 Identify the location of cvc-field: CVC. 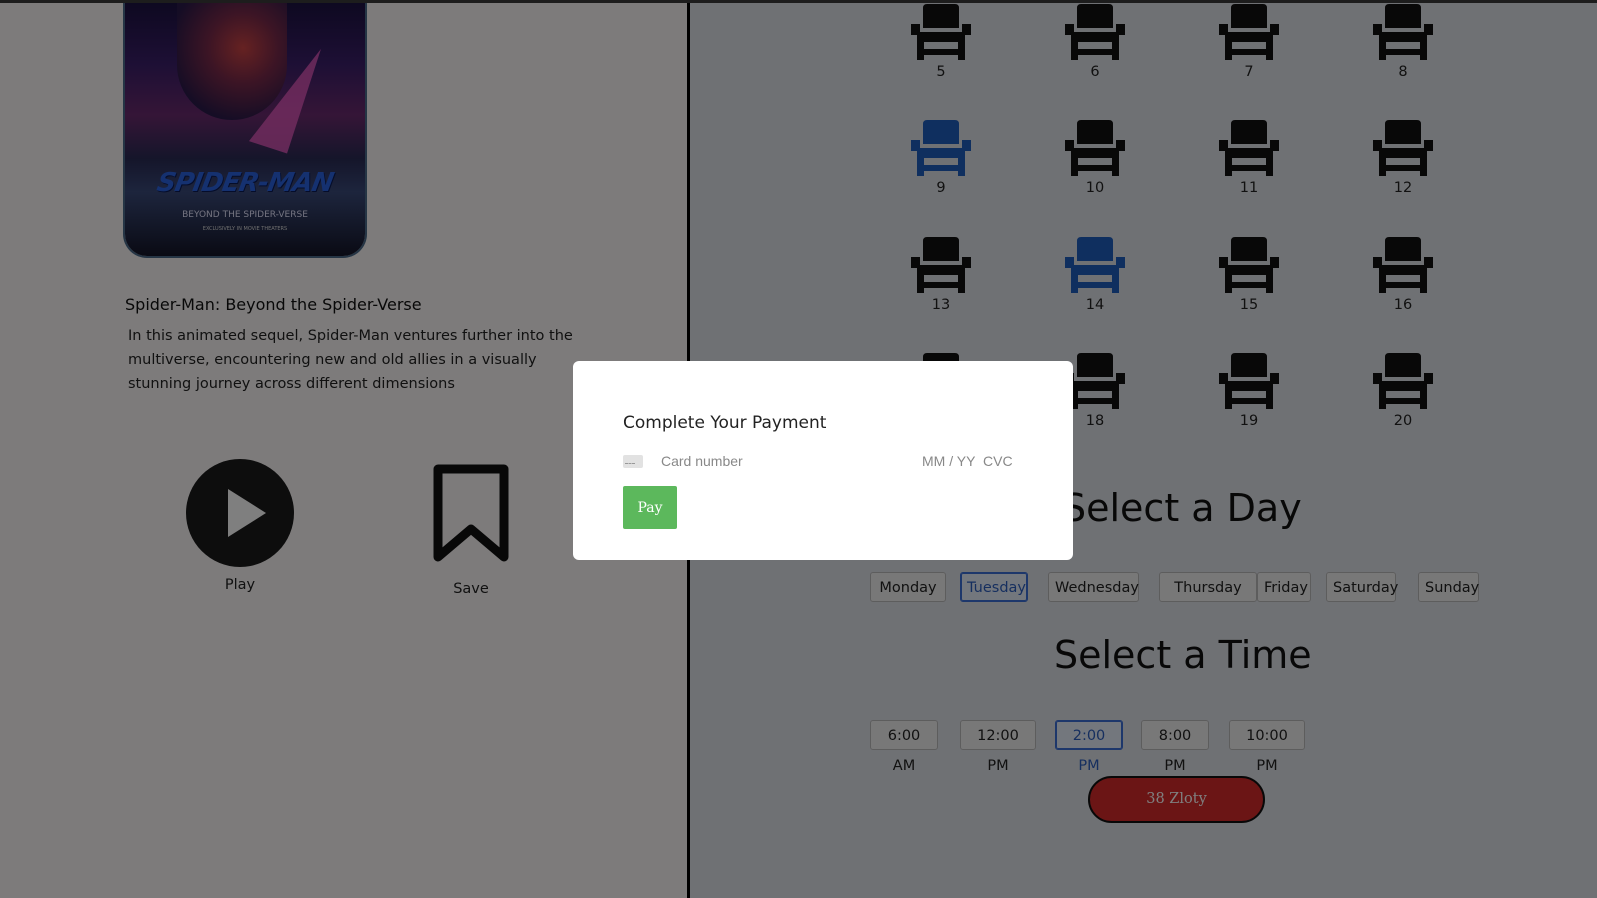
(998, 461).